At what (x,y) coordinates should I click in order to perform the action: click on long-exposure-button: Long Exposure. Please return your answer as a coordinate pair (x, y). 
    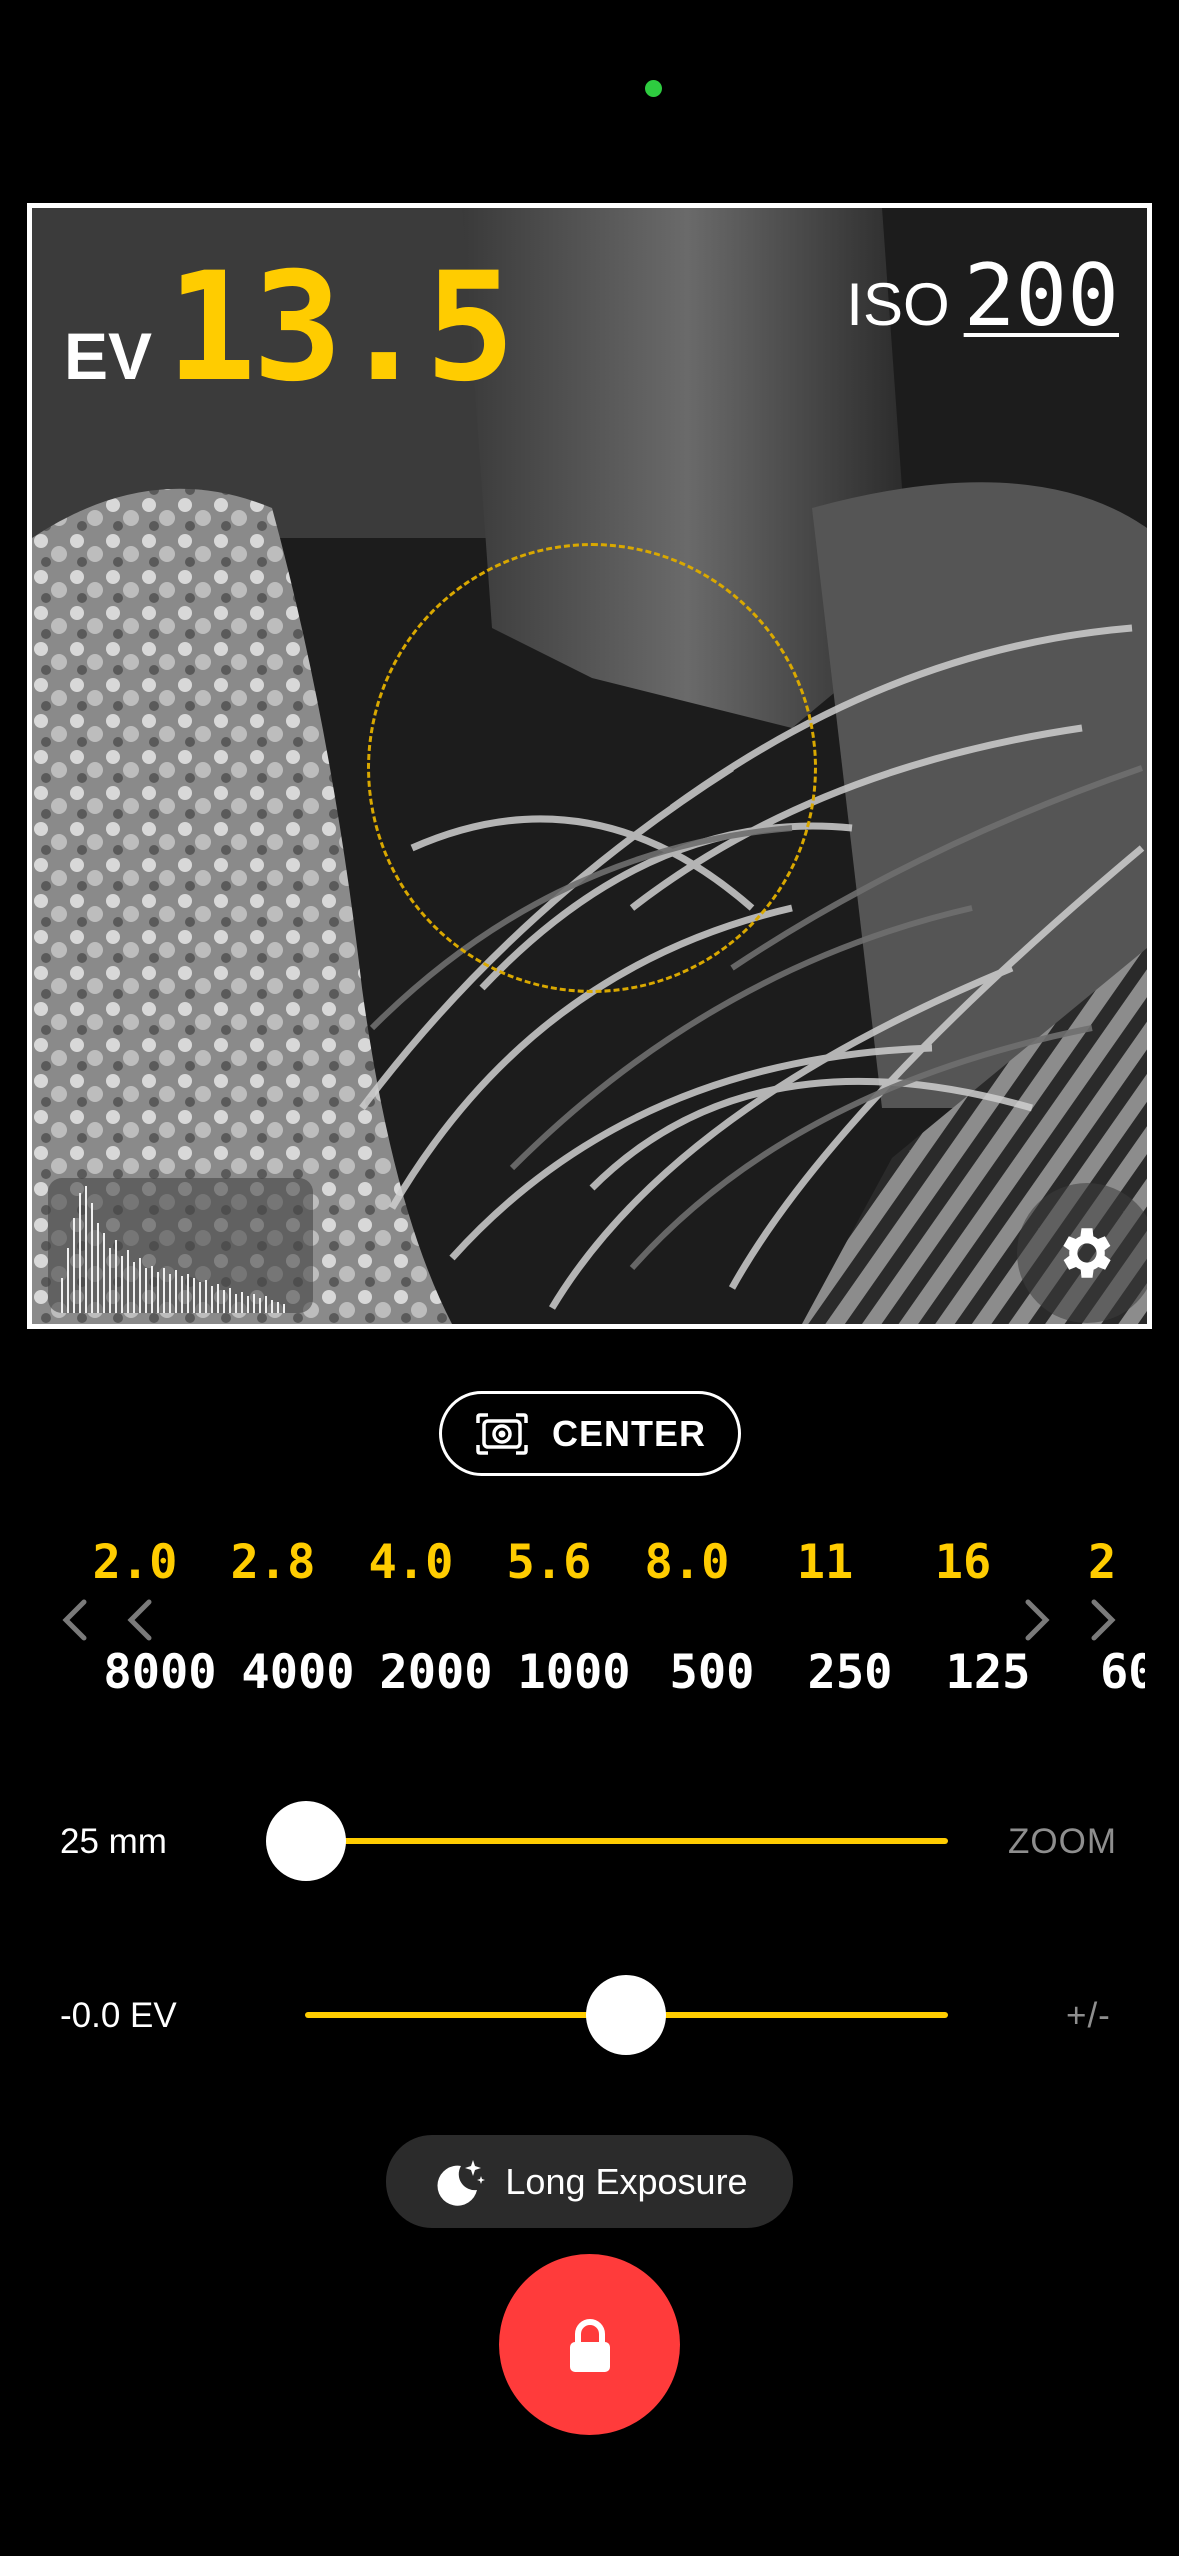
    Looking at the image, I should click on (589, 2181).